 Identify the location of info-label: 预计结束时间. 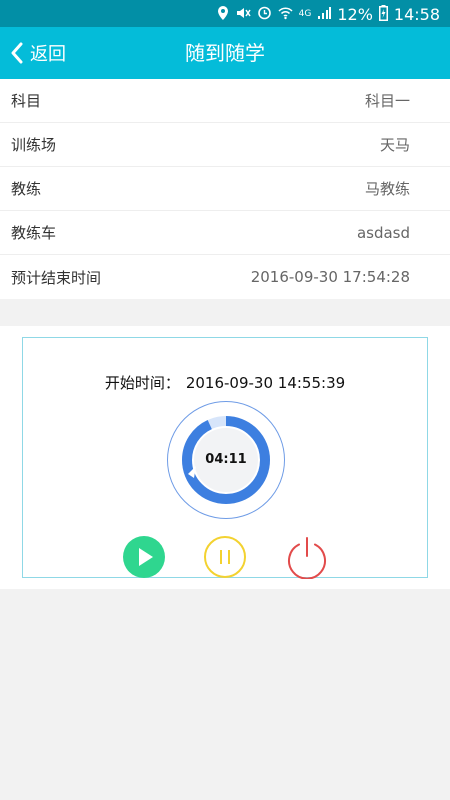
(56, 277).